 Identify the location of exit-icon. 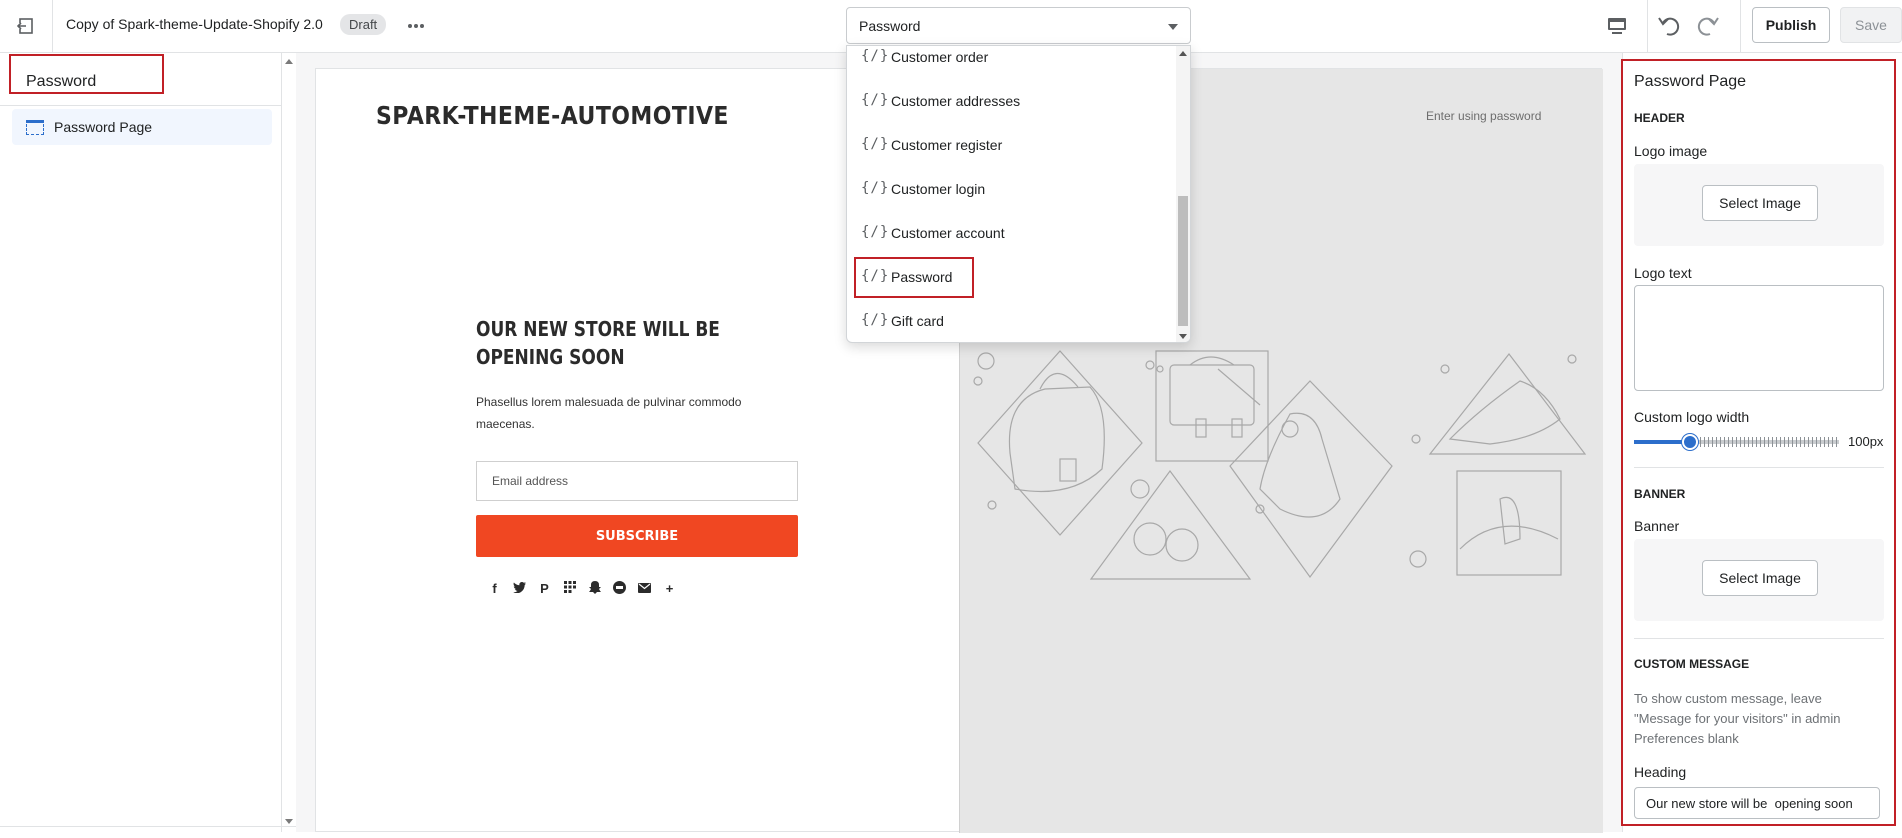
(25, 26).